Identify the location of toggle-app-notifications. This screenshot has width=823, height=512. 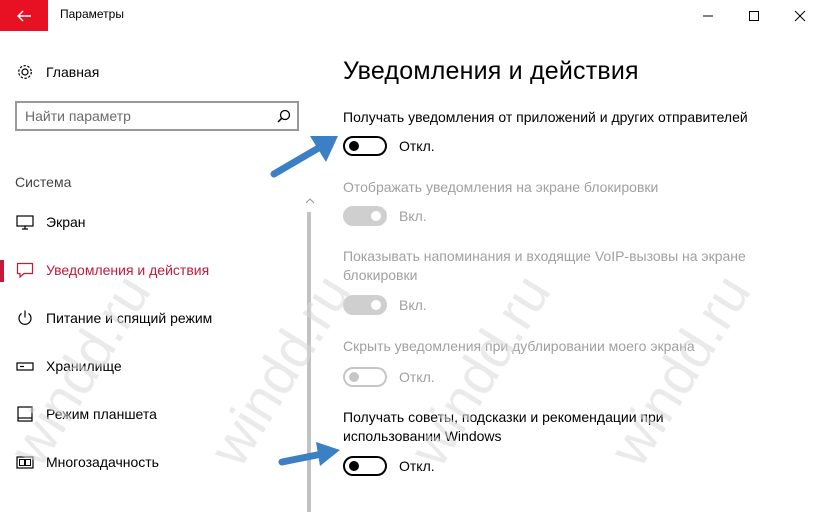
(365, 146).